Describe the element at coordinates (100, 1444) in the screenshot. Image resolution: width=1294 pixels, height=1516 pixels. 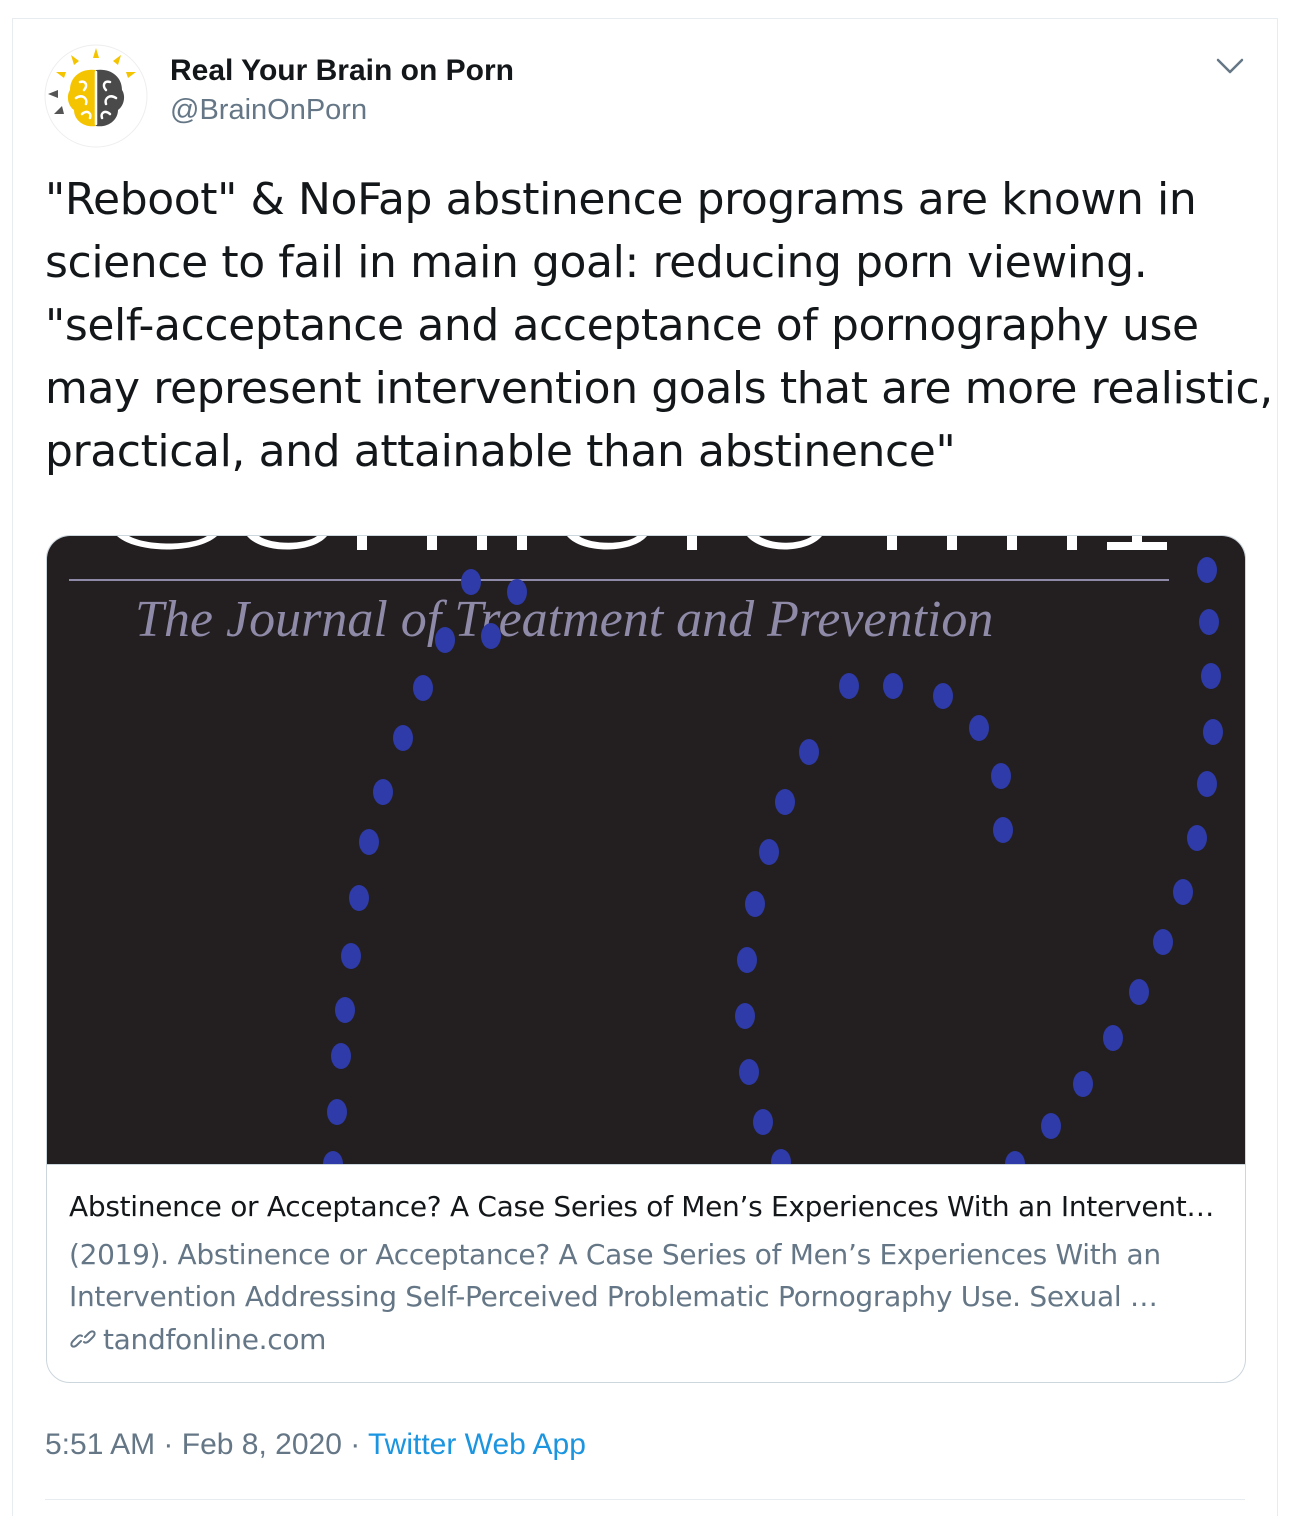
I see `tweet-time: 5:51 AM` at that location.